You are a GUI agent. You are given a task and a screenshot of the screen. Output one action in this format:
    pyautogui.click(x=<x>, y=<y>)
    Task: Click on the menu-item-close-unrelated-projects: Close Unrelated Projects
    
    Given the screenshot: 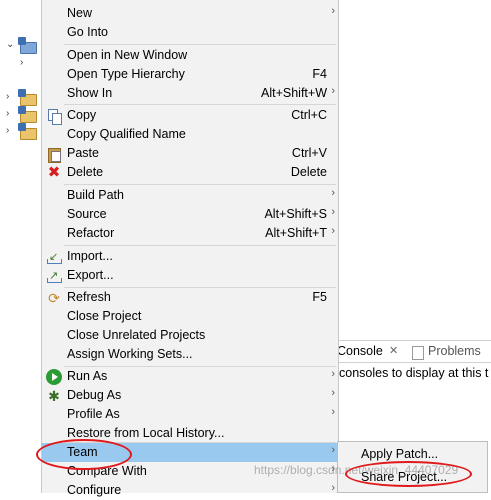 What is the action you would take?
    pyautogui.click(x=190, y=335)
    